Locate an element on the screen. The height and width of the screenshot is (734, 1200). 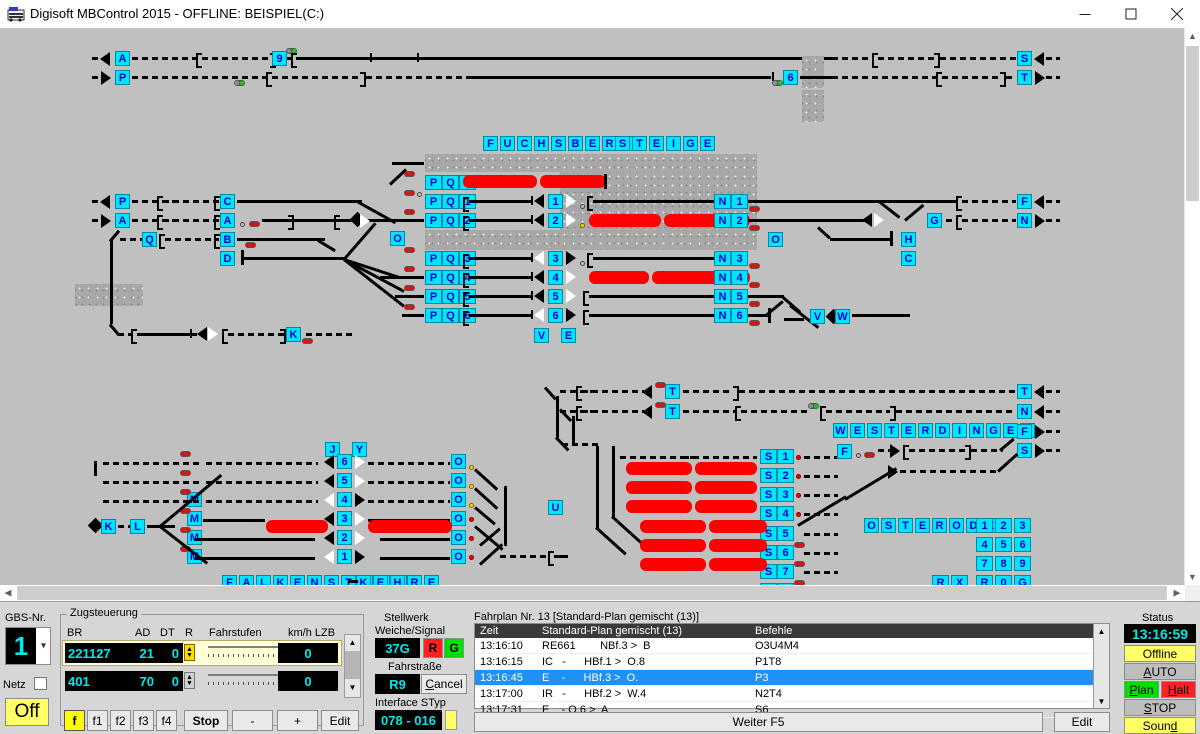
zug-list-scrollbar: ▲ ▼ is located at coordinates (352, 666).